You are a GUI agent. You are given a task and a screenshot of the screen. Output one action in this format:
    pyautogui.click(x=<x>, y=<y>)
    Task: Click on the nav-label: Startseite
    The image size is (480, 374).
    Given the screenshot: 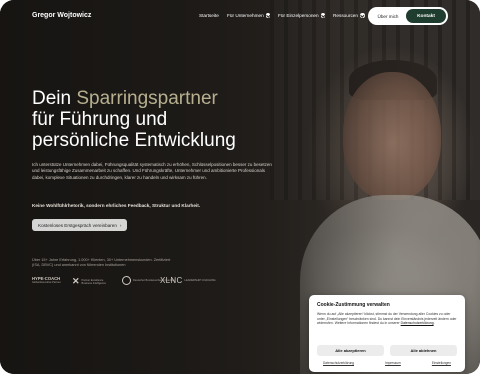 What is the action you would take?
    pyautogui.click(x=209, y=15)
    